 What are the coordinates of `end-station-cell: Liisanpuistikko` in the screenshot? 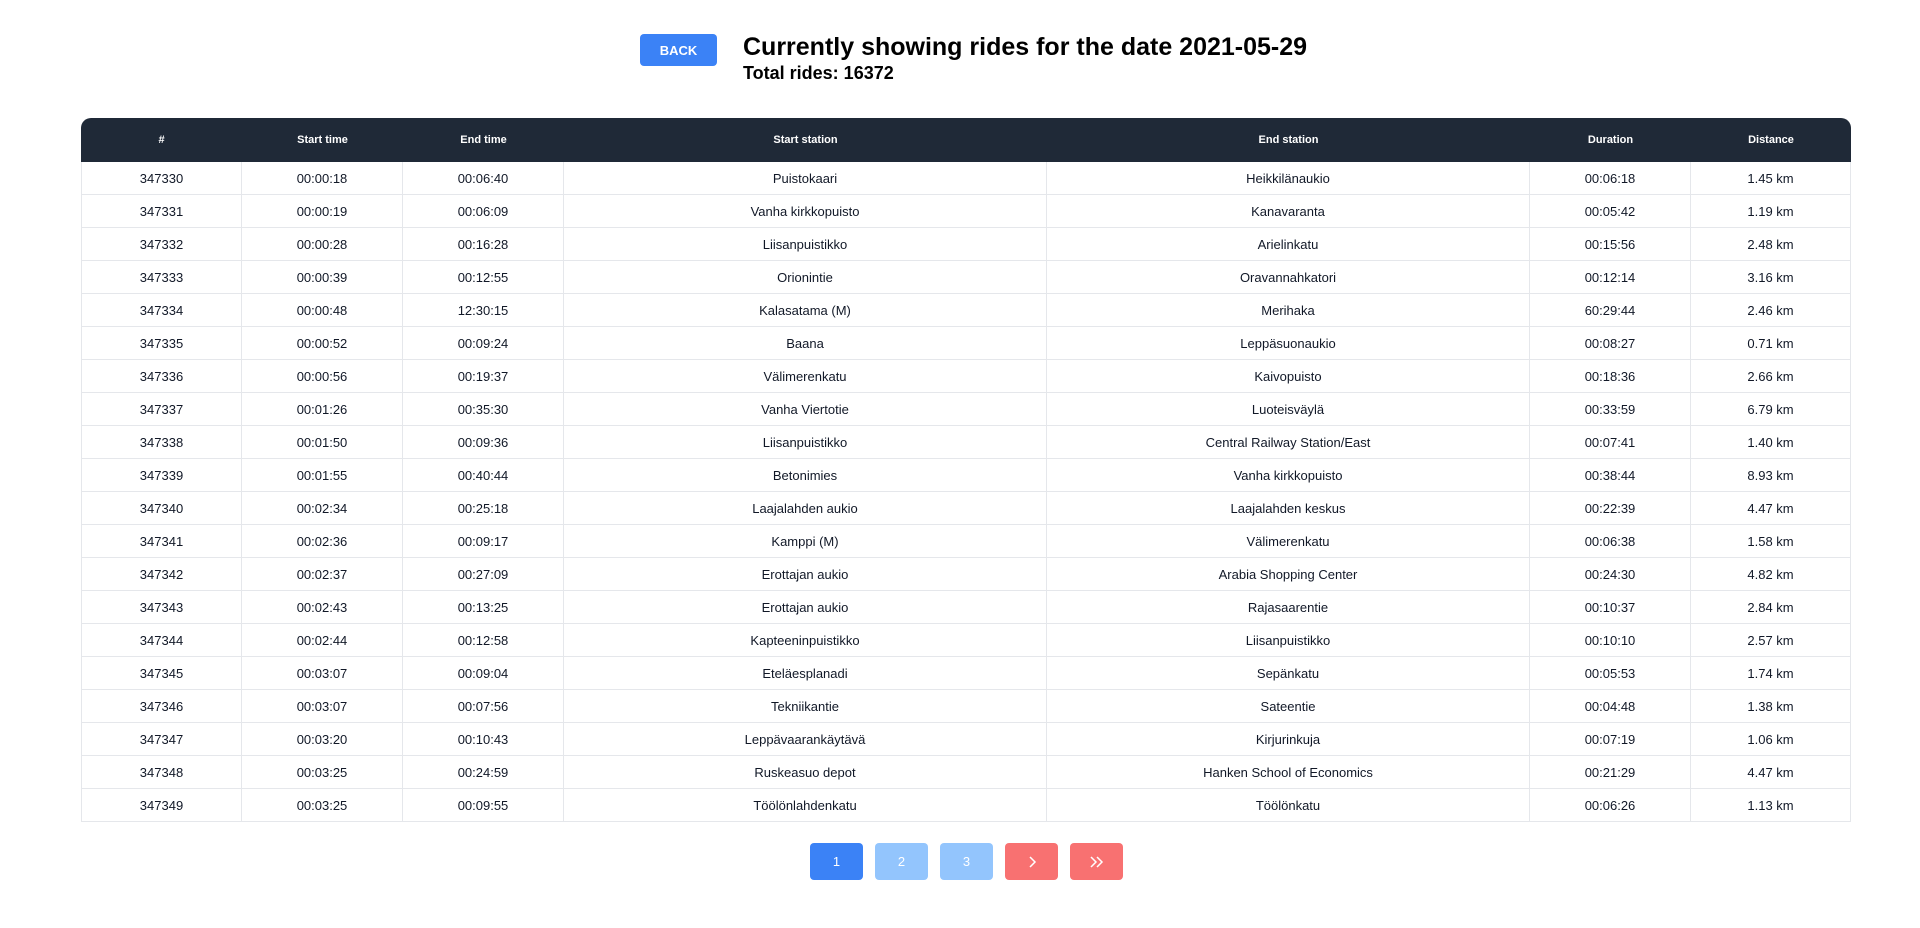 It's located at (1288, 640).